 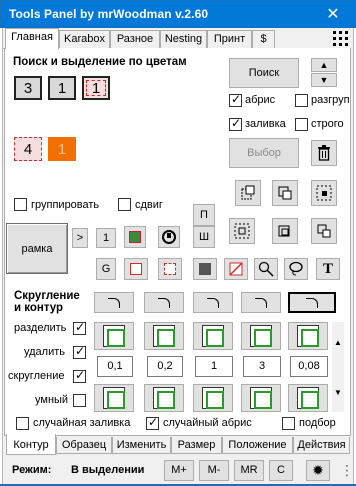 I want to click on rounding-heading-2: и контур, so click(x=39, y=308).